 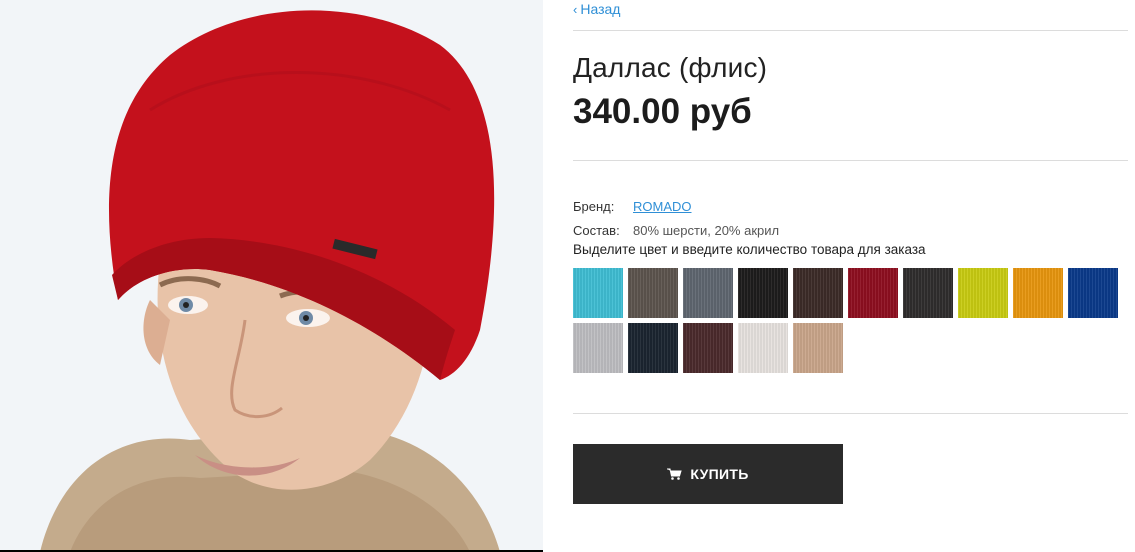 What do you see at coordinates (708, 348) in the screenshot?
I see `swatch-plum-brown` at bounding box center [708, 348].